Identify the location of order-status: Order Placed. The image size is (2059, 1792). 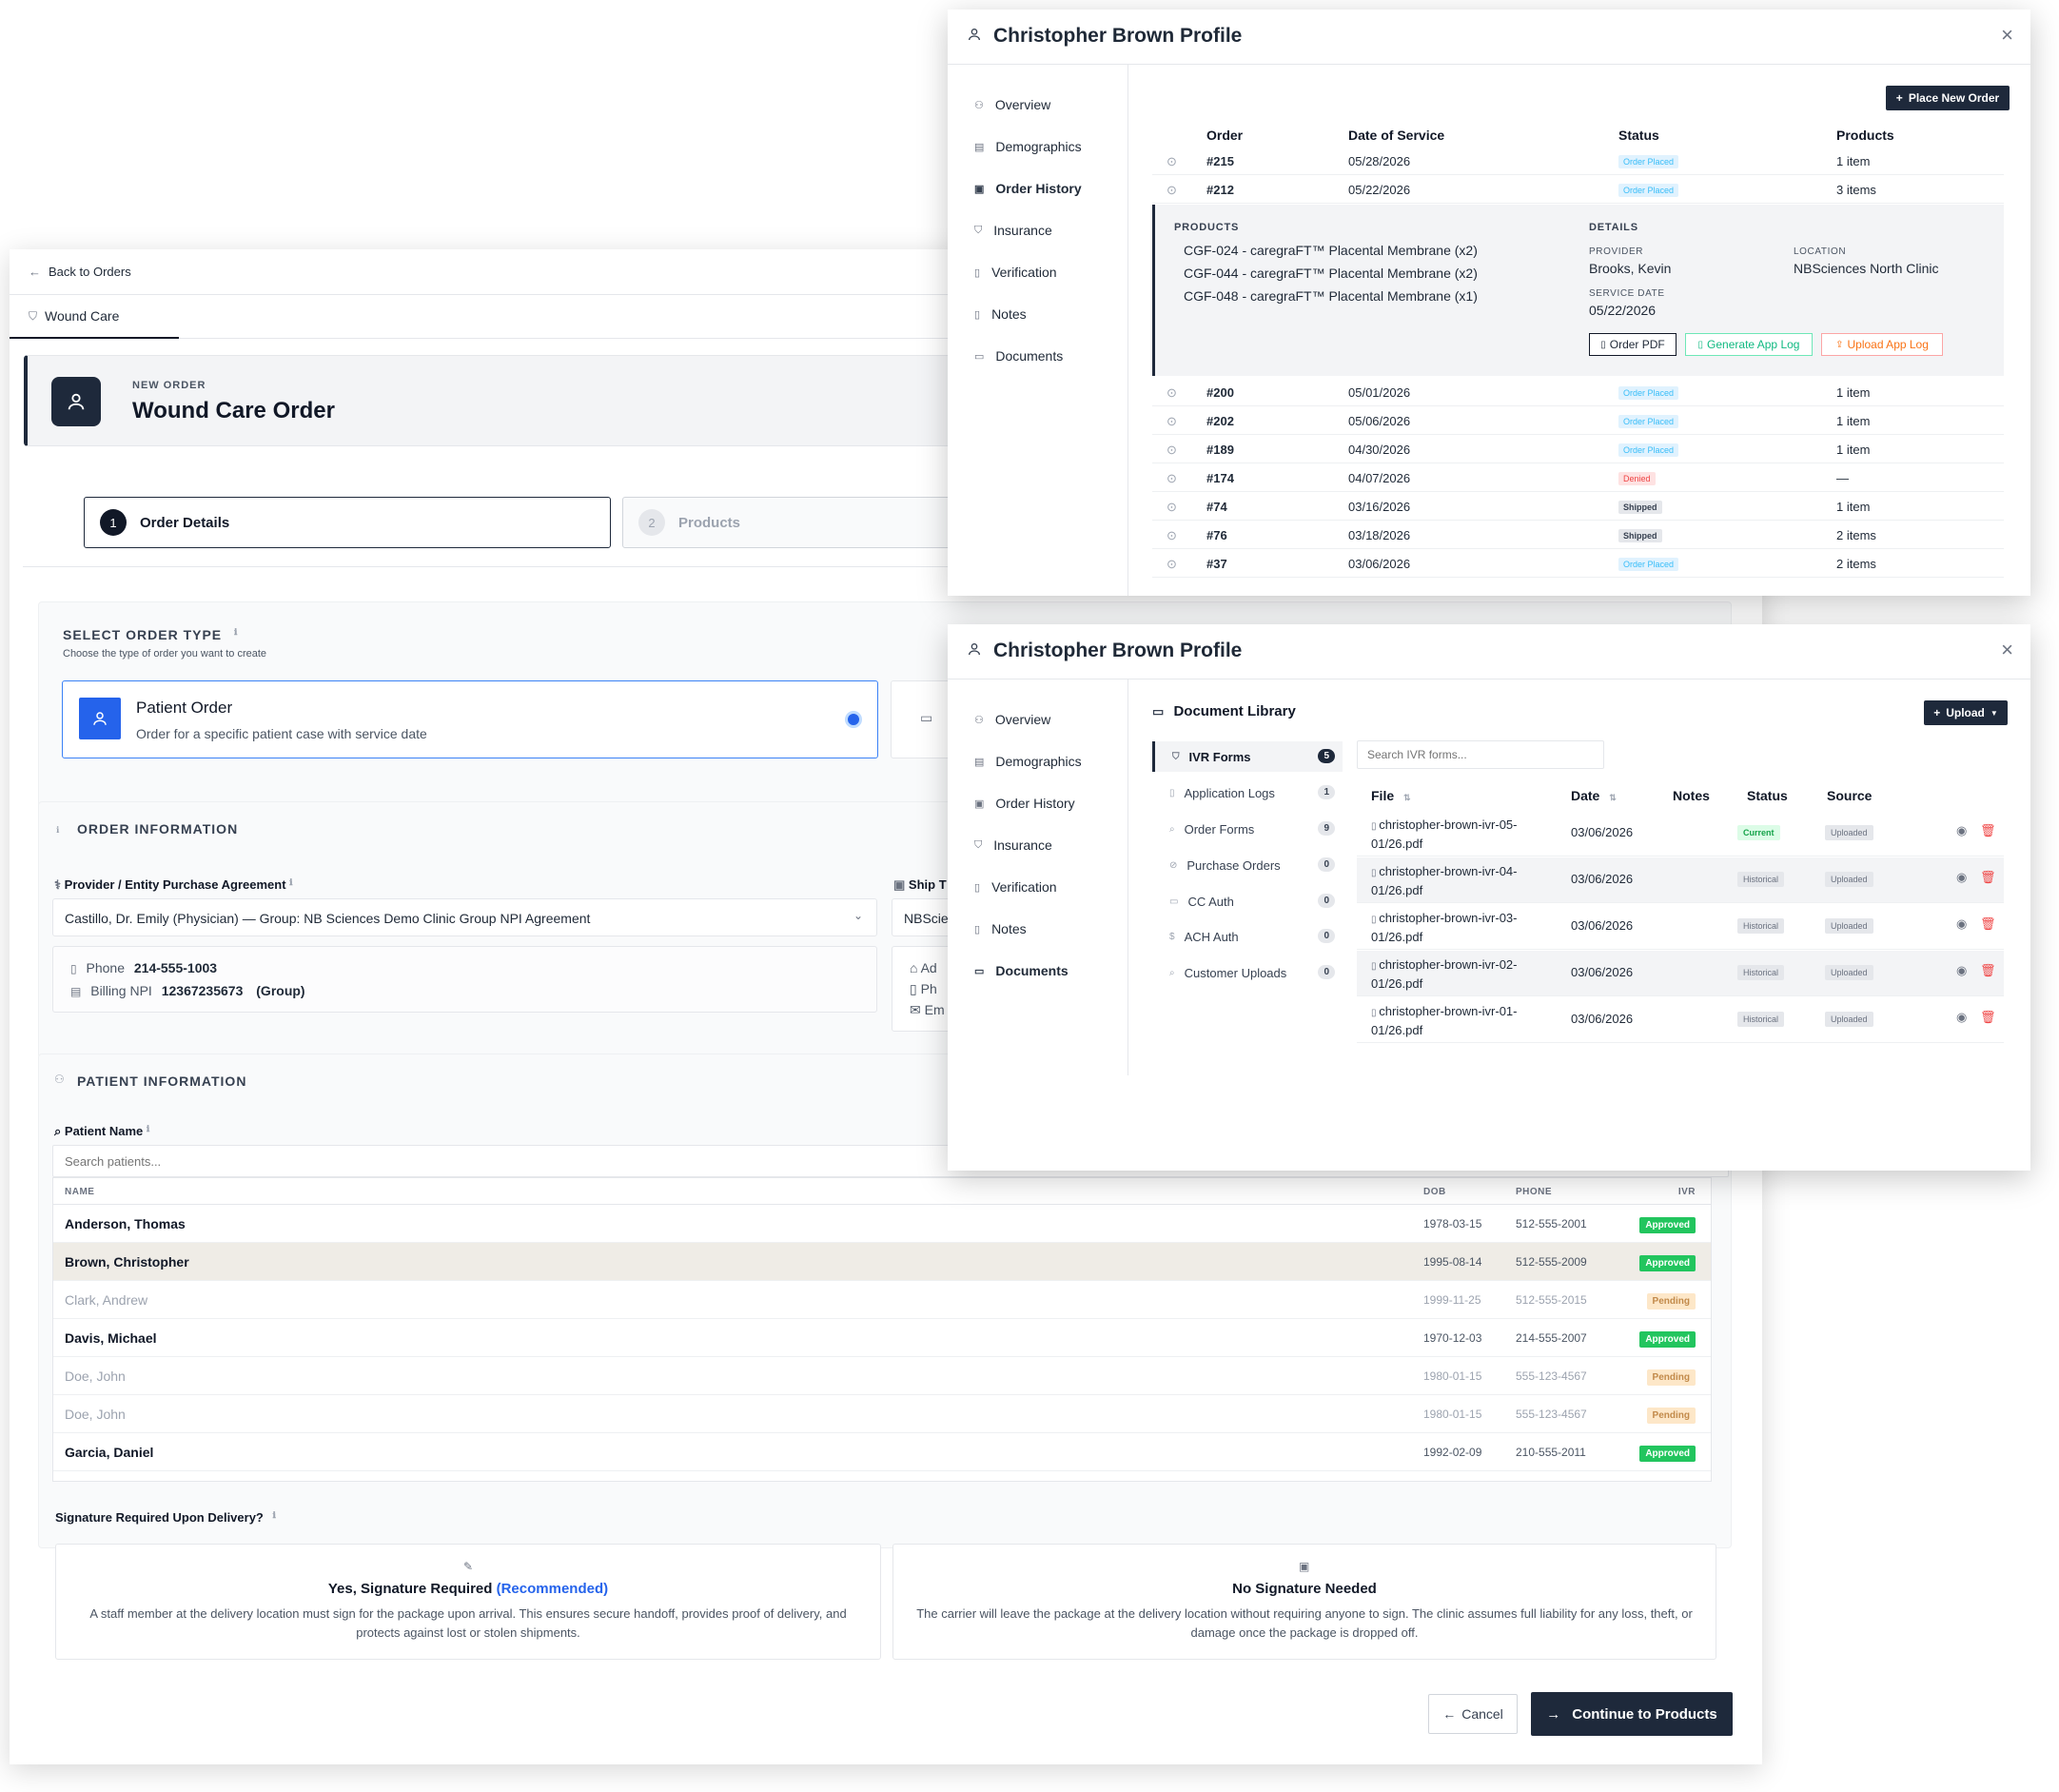
(1649, 564).